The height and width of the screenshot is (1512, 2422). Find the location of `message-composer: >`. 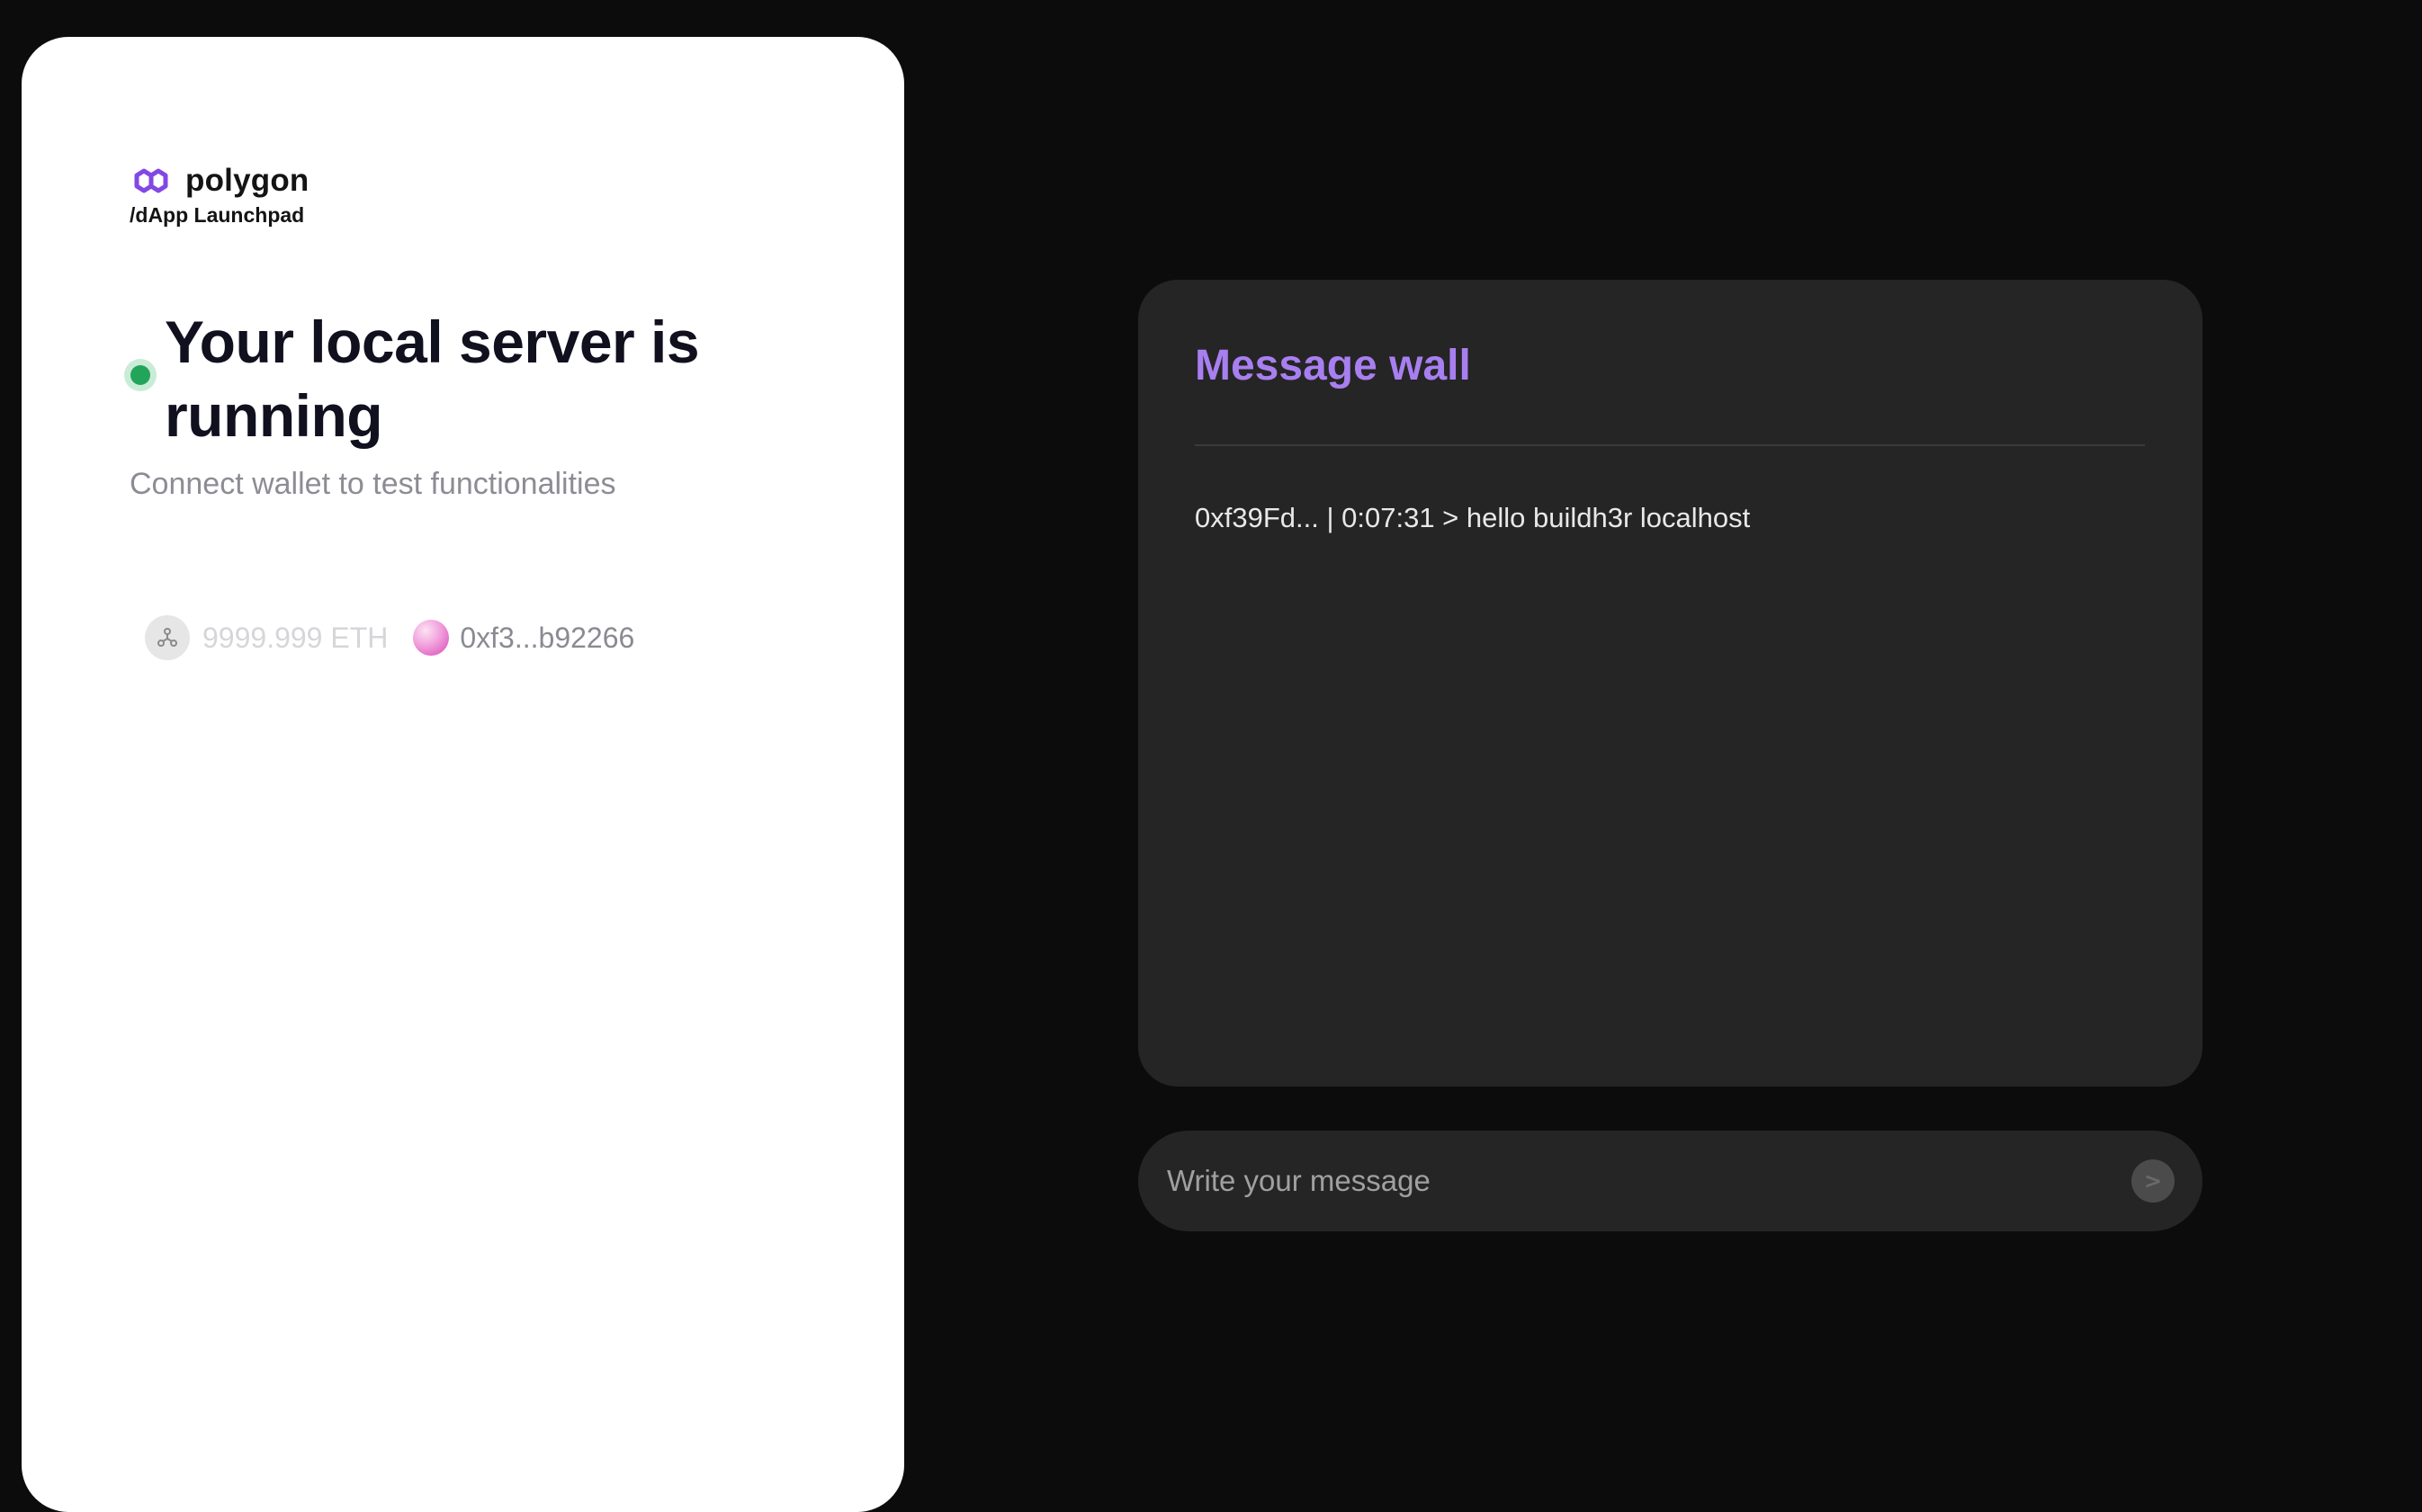

message-composer: > is located at coordinates (1670, 1181).